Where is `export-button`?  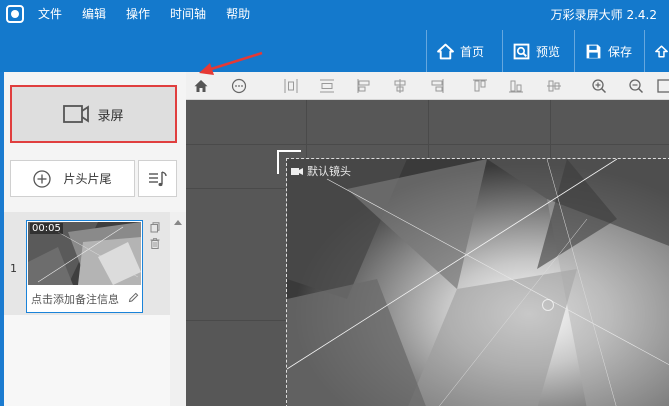 export-button is located at coordinates (656, 51).